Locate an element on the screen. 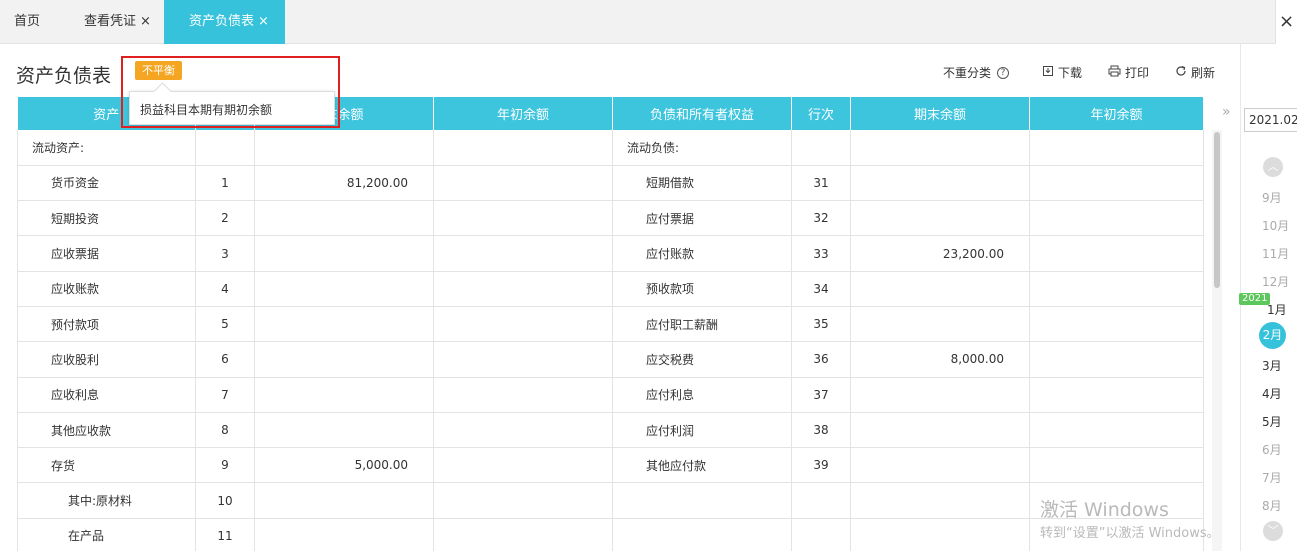 The width and height of the screenshot is (1297, 551). month-item-active: 2月 is located at coordinates (1272, 335).